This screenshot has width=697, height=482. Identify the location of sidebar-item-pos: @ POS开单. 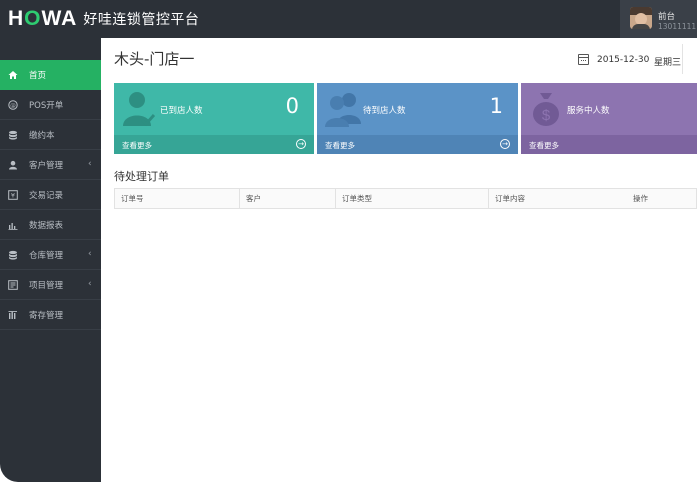
(50, 105).